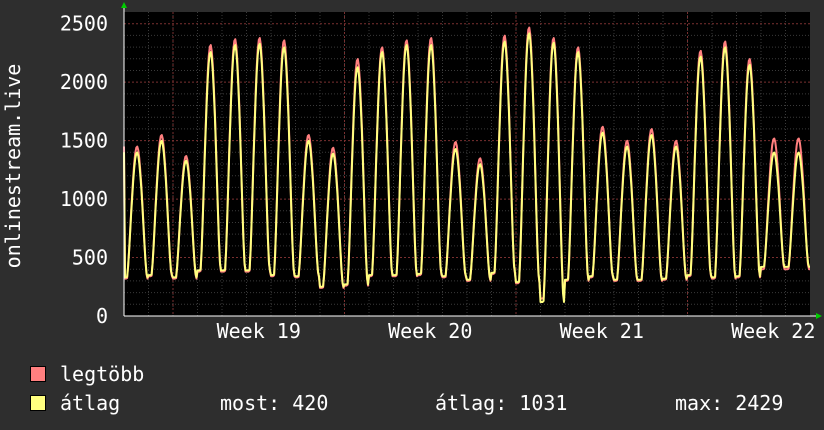 Image resolution: width=824 pixels, height=430 pixels. Describe the element at coordinates (773, 331) in the screenshot. I see `x-tick-label: Week 22` at that location.